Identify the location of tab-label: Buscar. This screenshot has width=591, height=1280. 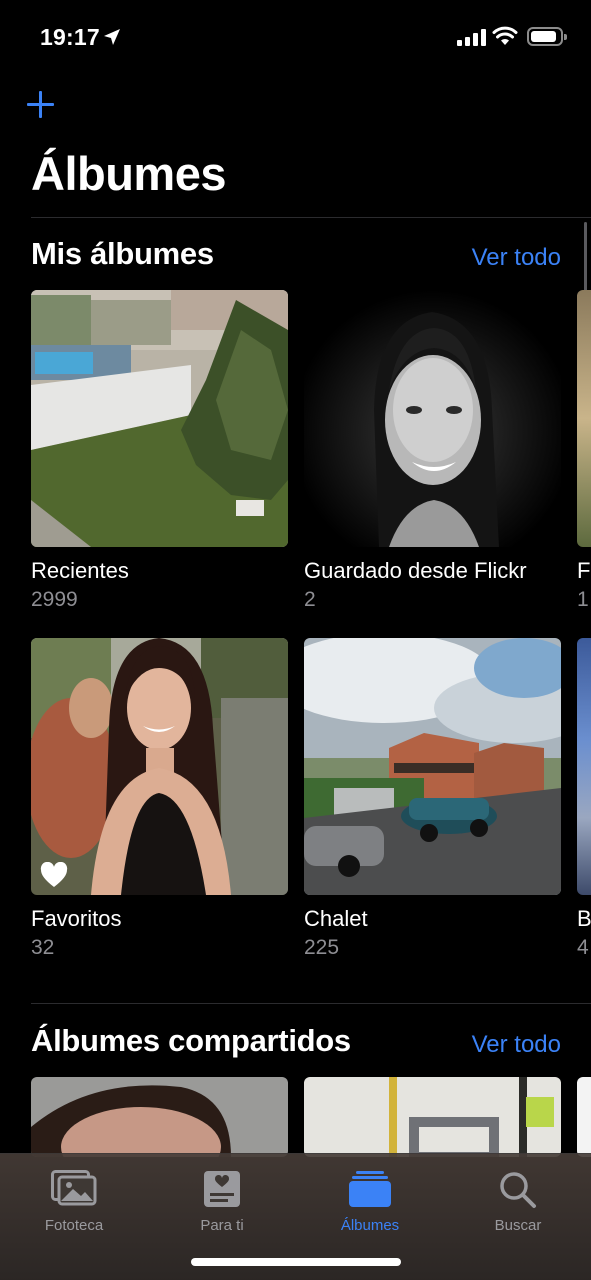
(518, 1225).